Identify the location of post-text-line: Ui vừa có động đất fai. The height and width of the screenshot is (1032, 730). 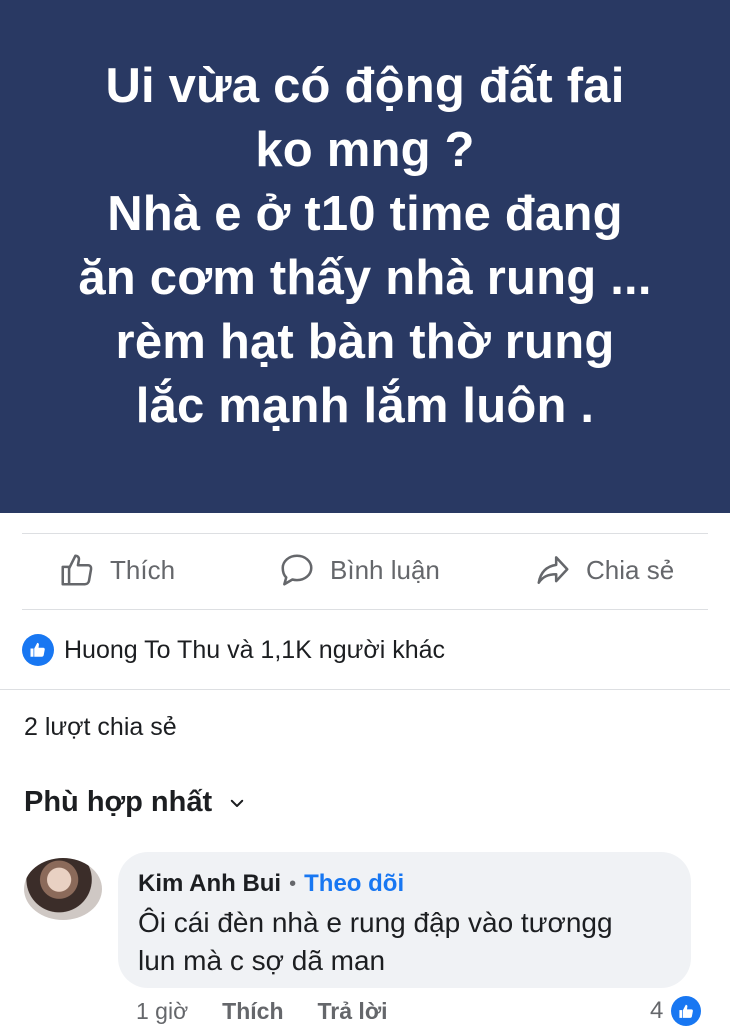
(365, 85).